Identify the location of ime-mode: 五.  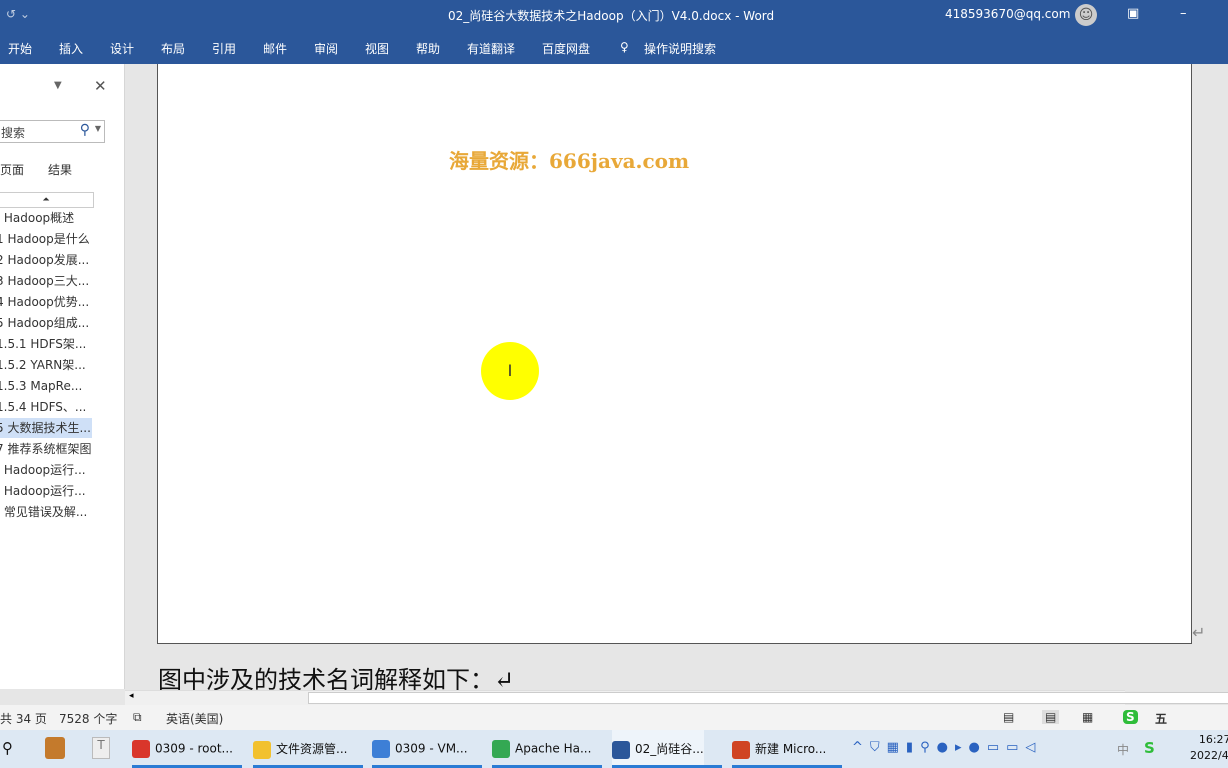
(1161, 718).